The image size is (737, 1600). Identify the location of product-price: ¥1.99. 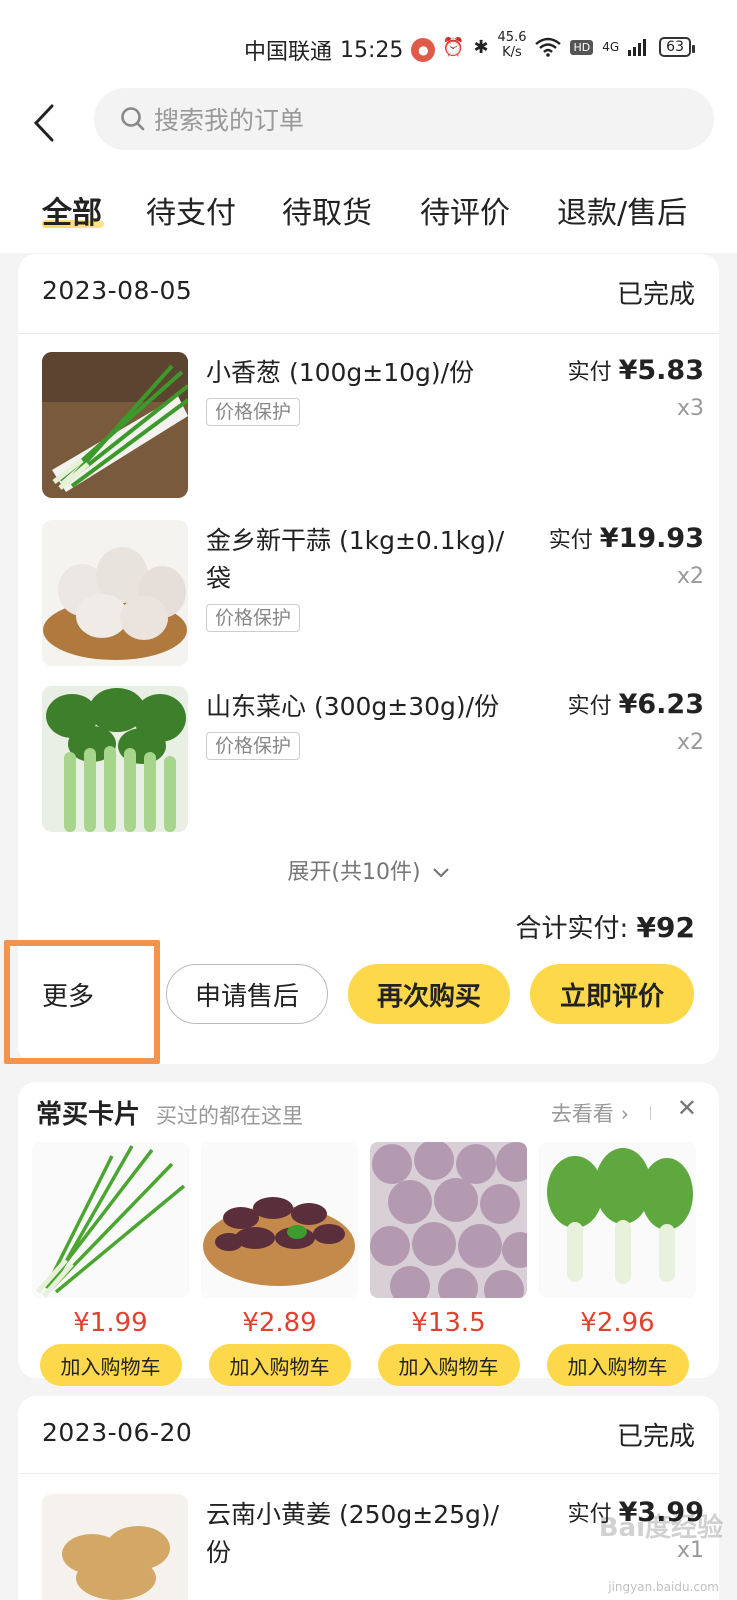
(110, 1323).